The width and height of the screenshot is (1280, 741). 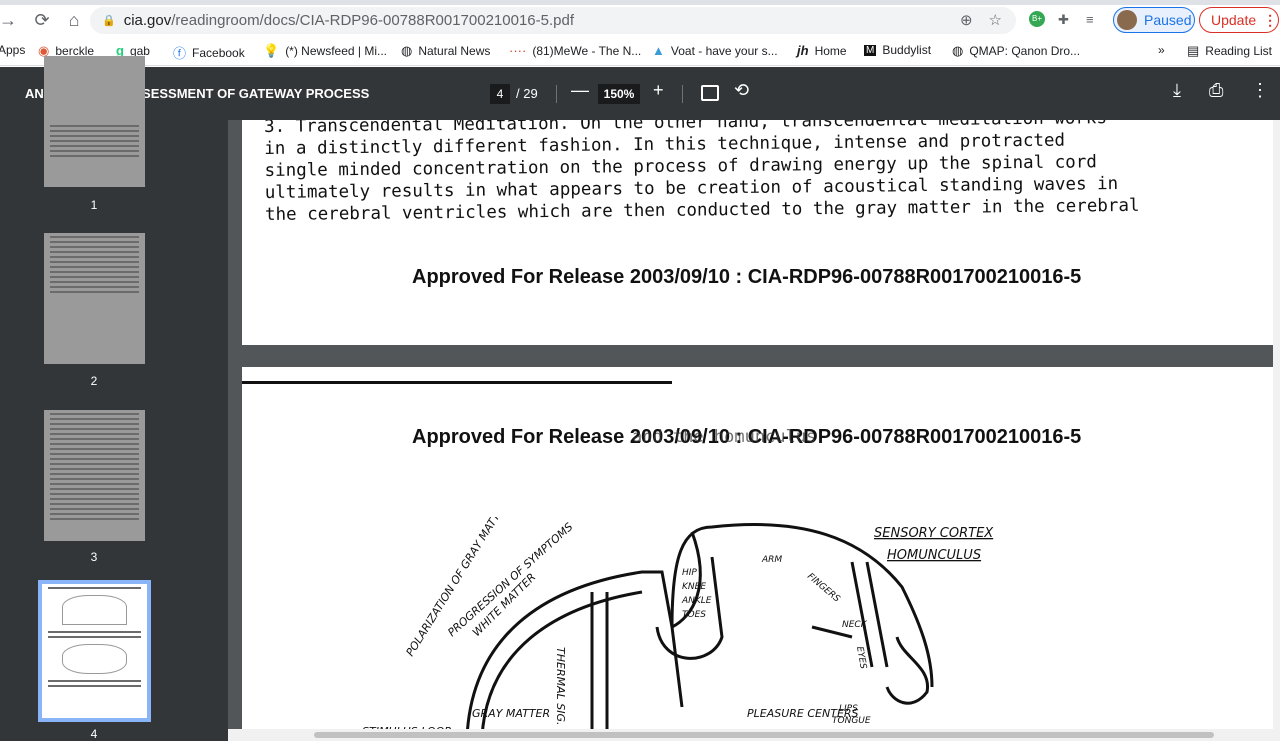 I want to click on more-actions-icon: ⋮, so click(x=1260, y=90).